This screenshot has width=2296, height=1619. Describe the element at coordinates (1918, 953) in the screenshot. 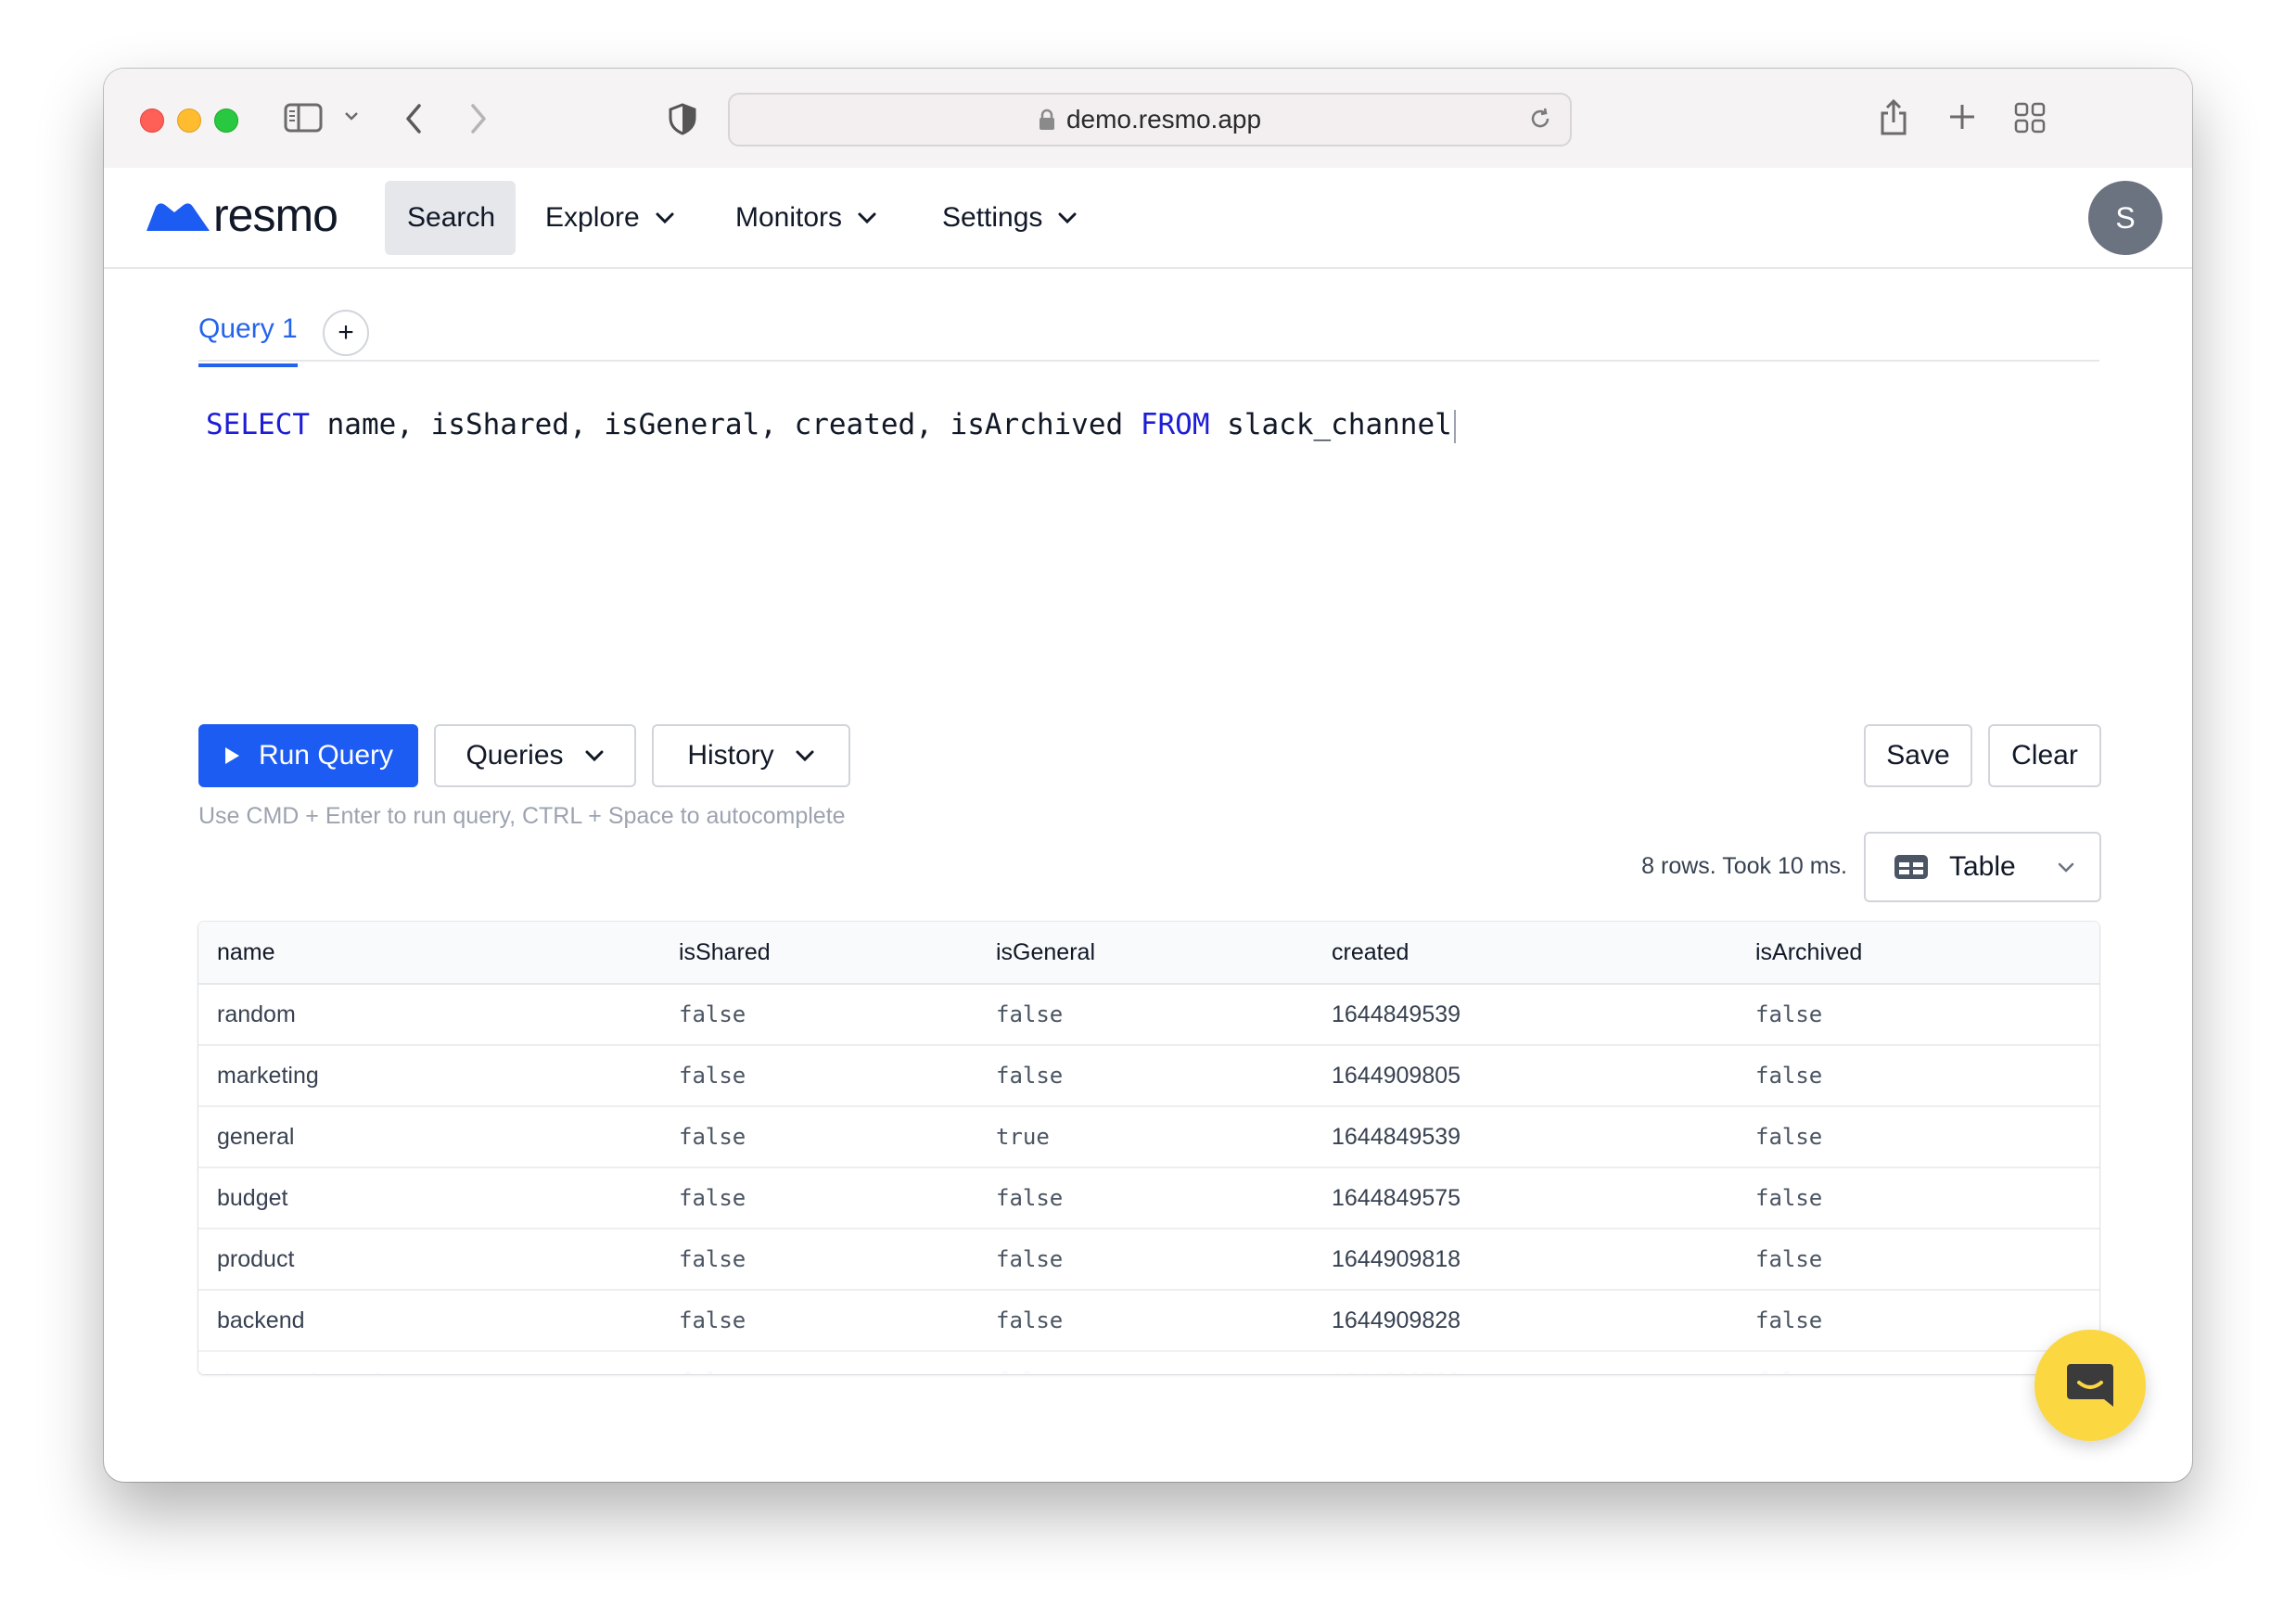

I see `column-header-isarchived: isArchived` at that location.